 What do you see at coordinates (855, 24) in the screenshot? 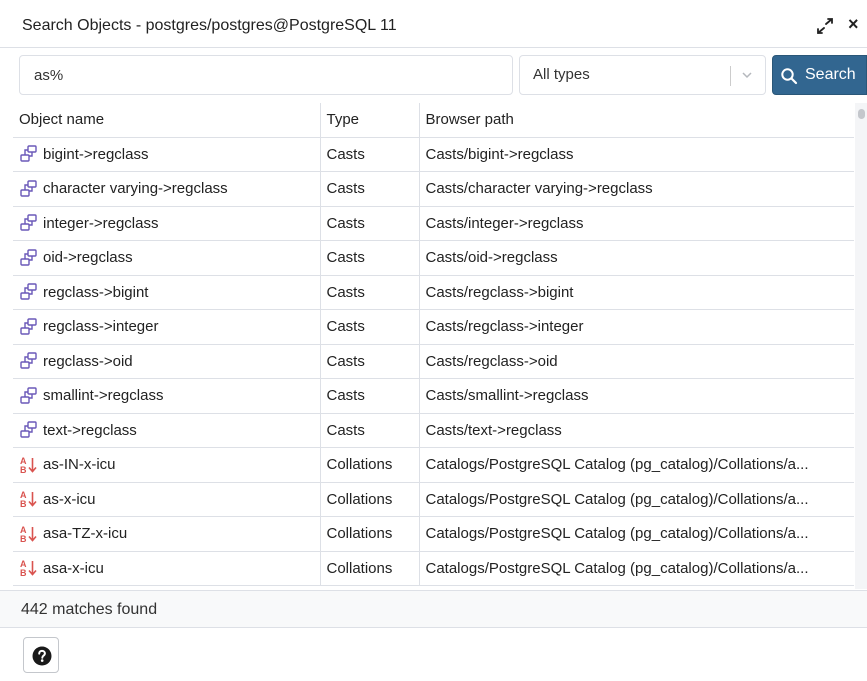
I see `close-icon: ×` at bounding box center [855, 24].